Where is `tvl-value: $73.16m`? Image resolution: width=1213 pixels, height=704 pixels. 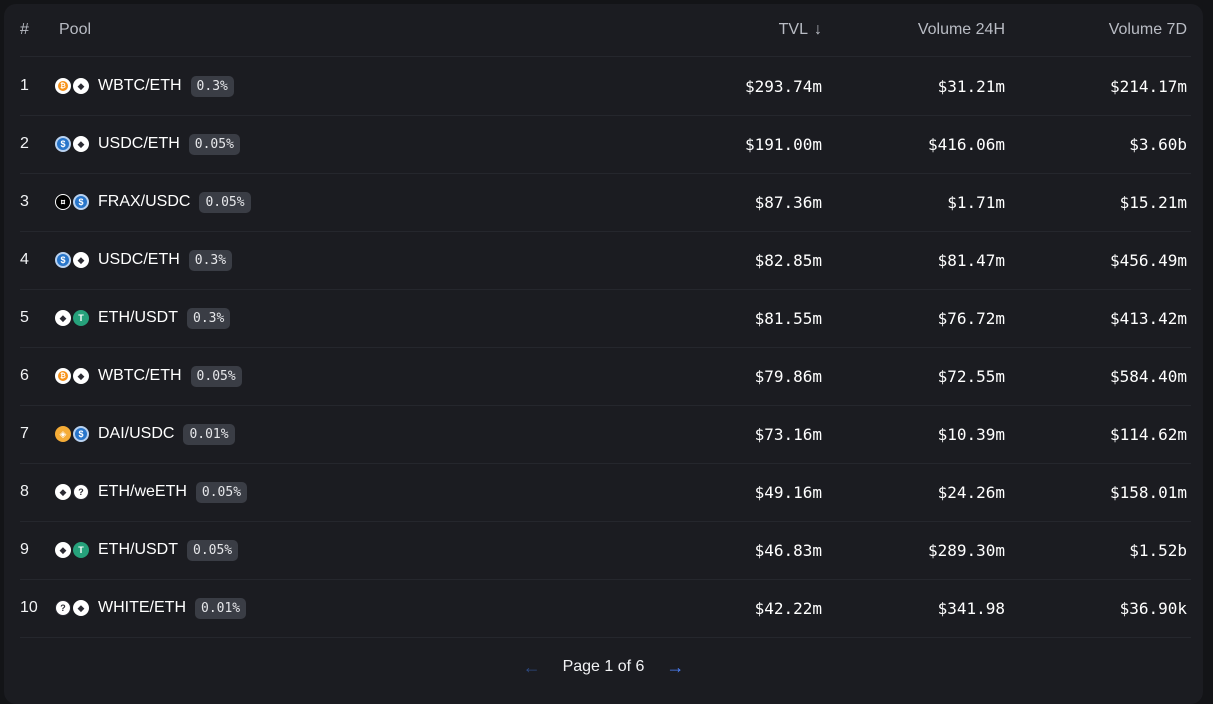
tvl-value: $73.16m is located at coordinates (788, 434).